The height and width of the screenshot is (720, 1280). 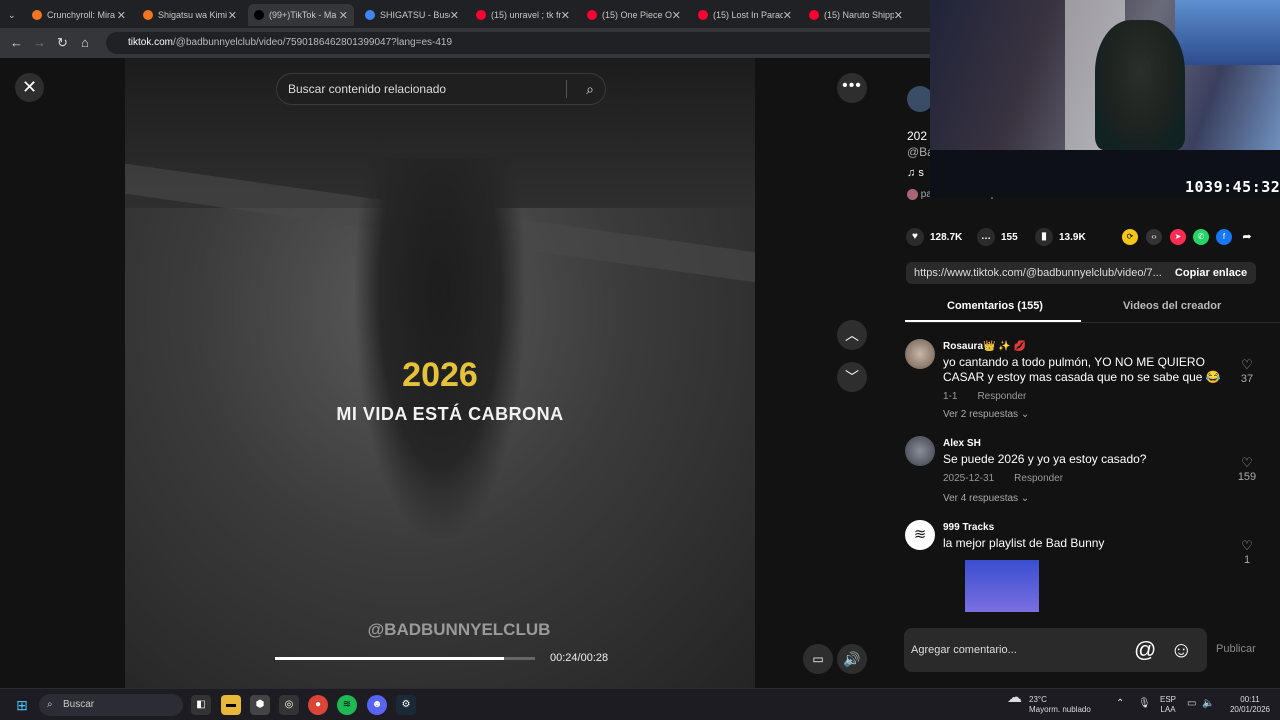 What do you see at coordinates (968, 527) in the screenshot?
I see `comment-author: 999 Tracks` at bounding box center [968, 527].